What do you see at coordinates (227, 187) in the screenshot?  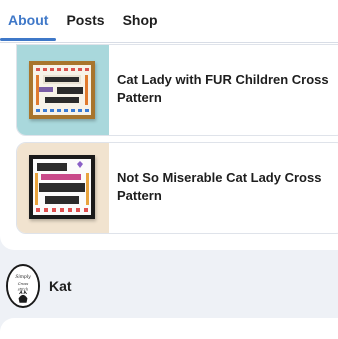 I see `product-title: Not So Miserable Cat Lady Cross Pattern` at bounding box center [227, 187].